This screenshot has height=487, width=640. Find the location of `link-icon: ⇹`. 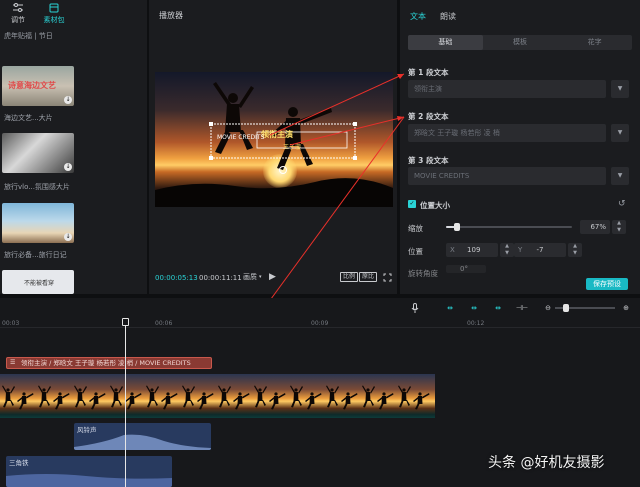

link-icon: ⇹ is located at coordinates (498, 308).